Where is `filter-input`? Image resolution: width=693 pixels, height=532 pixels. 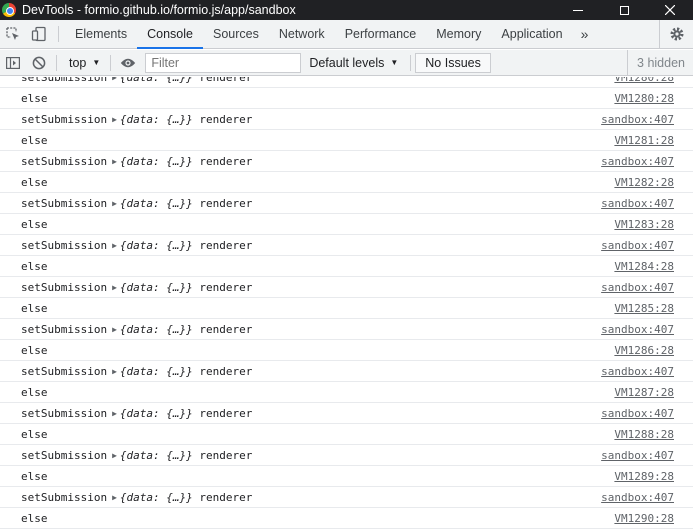
filter-input is located at coordinates (223, 62).